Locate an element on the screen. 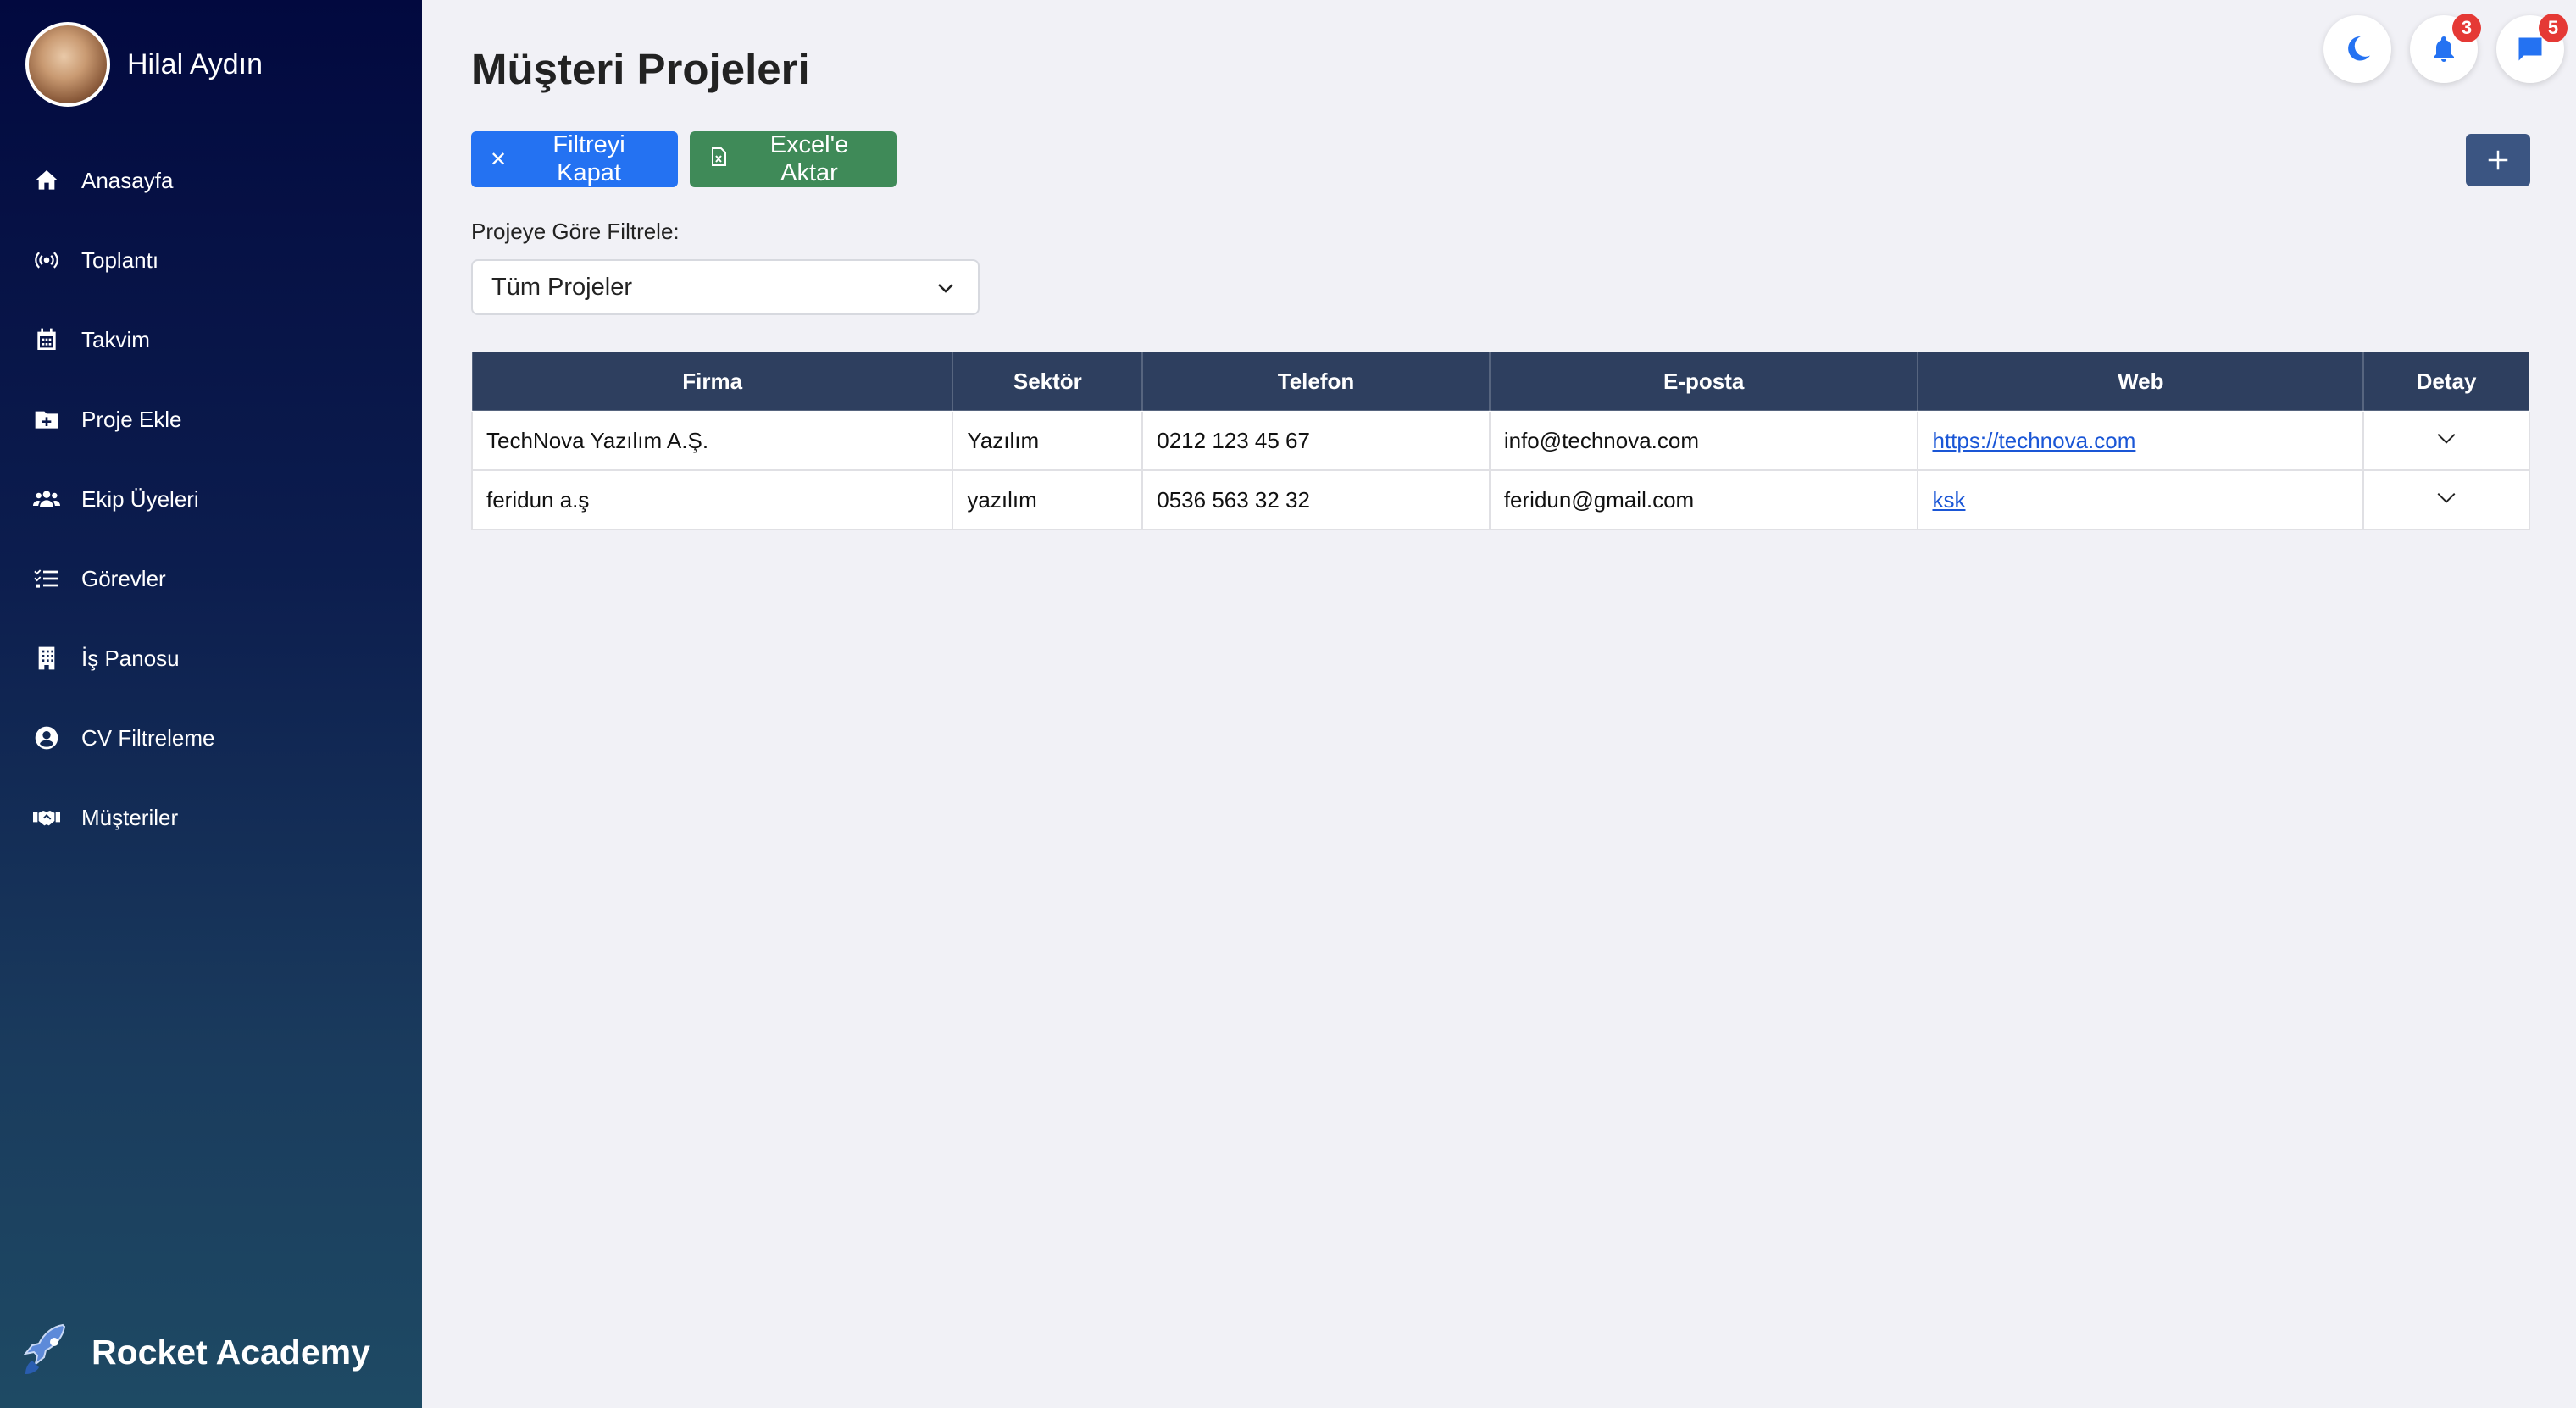 The image size is (2576, 1408). sidebar-item-anasayfa: Anasayfa is located at coordinates (211, 180).